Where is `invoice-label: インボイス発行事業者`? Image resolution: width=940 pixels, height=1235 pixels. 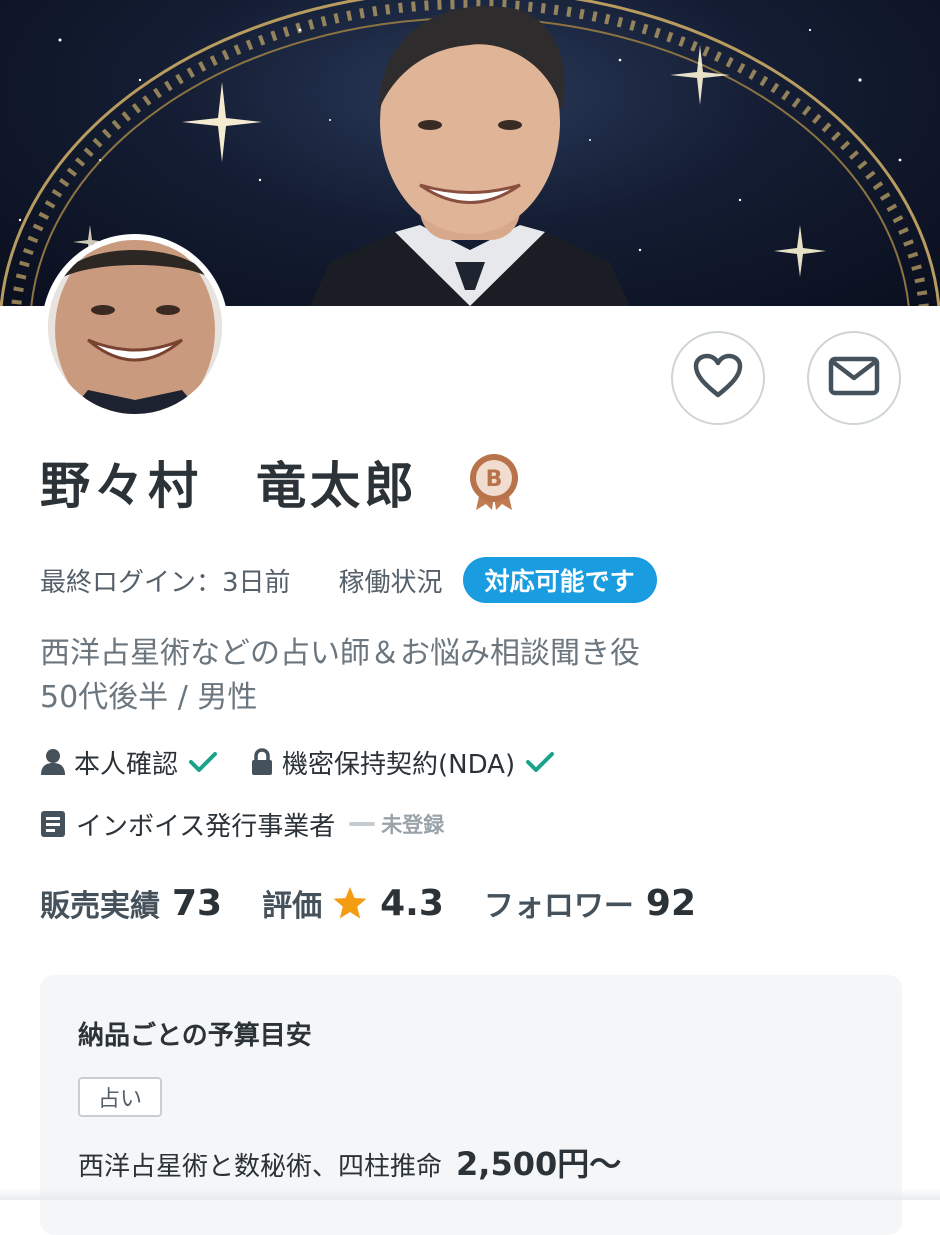 invoice-label: インボイス発行事業者 is located at coordinates (206, 826).